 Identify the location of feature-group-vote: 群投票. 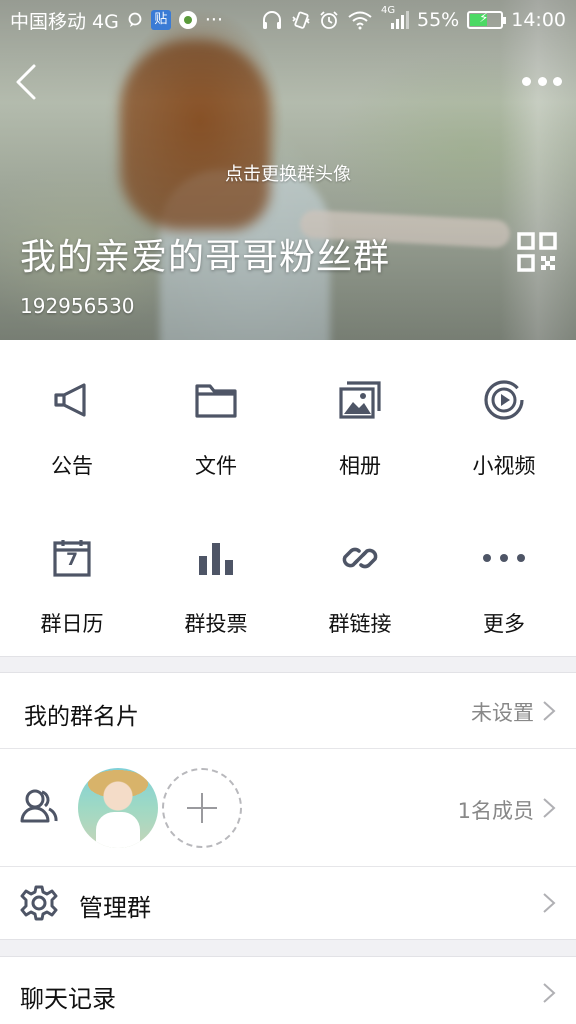
(216, 577).